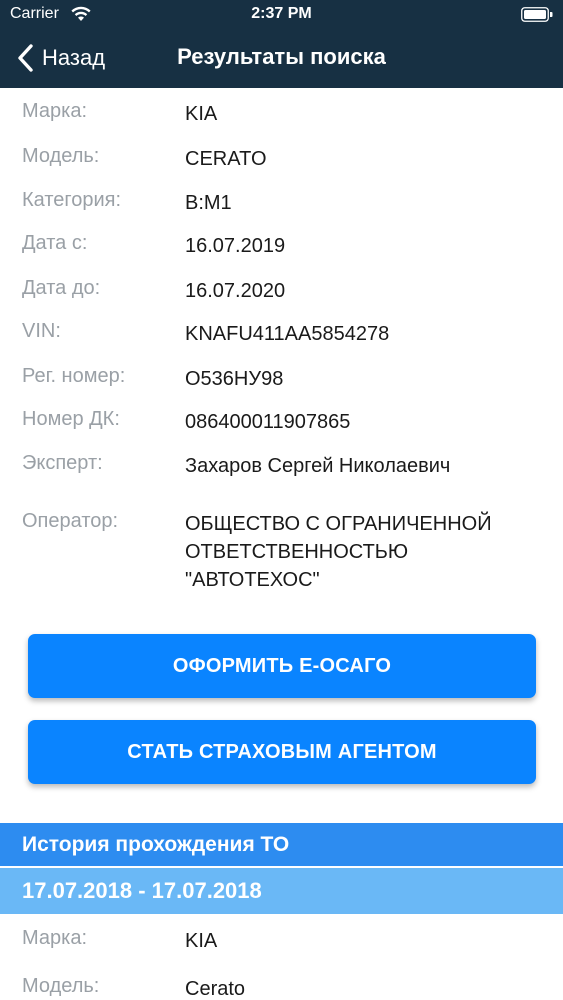  What do you see at coordinates (318, 466) in the screenshot?
I see `detail-value: Захаров Сергей Николаевич` at bounding box center [318, 466].